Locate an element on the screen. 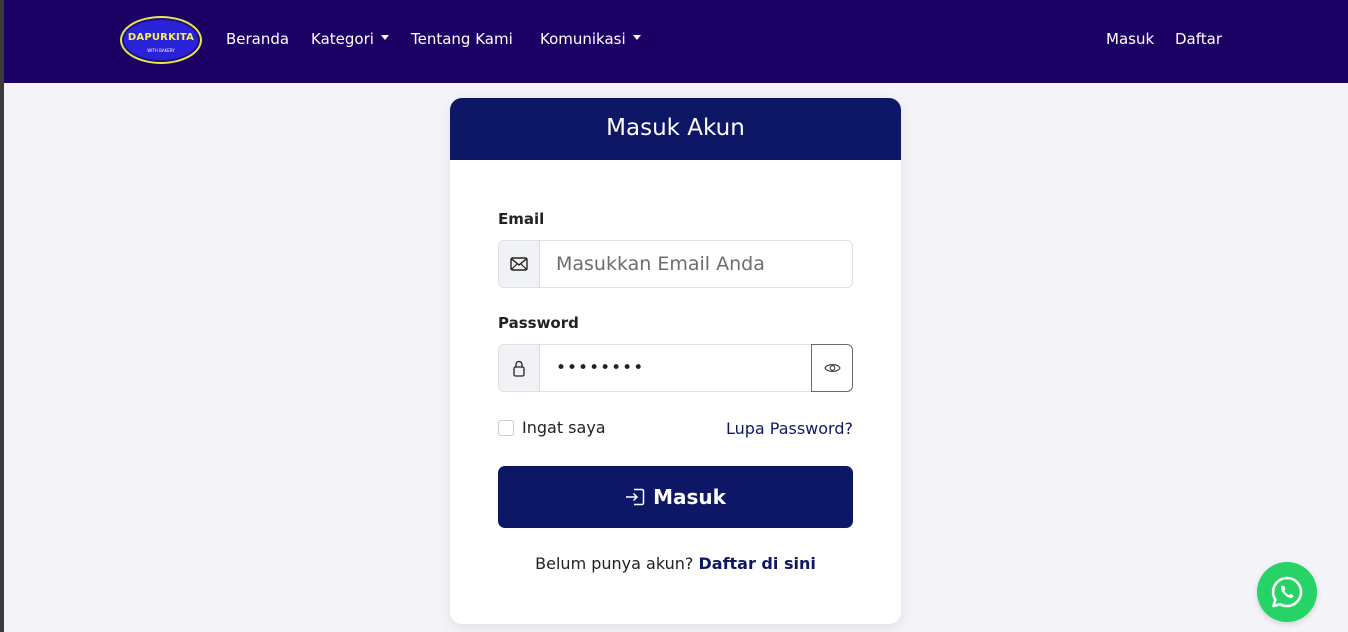 Image resolution: width=1348 pixels, height=632 pixels. whatsapp-button is located at coordinates (1287, 592).